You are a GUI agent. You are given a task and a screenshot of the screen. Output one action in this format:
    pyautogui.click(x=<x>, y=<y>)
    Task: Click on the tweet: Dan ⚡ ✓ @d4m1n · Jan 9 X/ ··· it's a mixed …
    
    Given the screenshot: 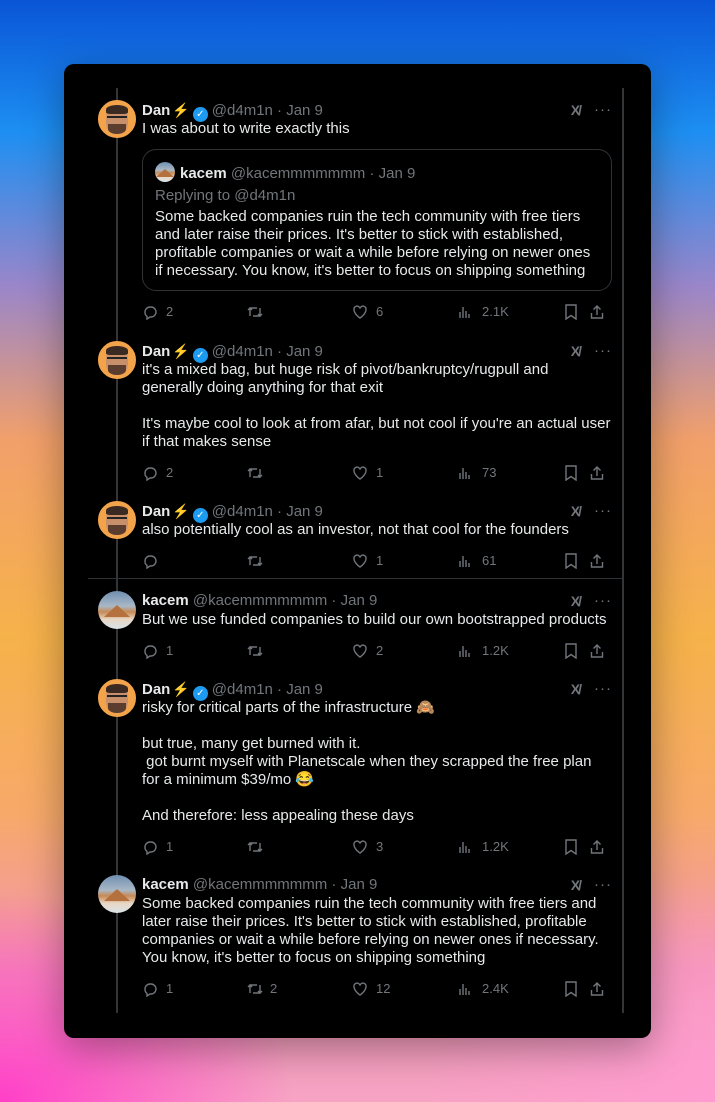 What is the action you would take?
    pyautogui.click(x=355, y=412)
    